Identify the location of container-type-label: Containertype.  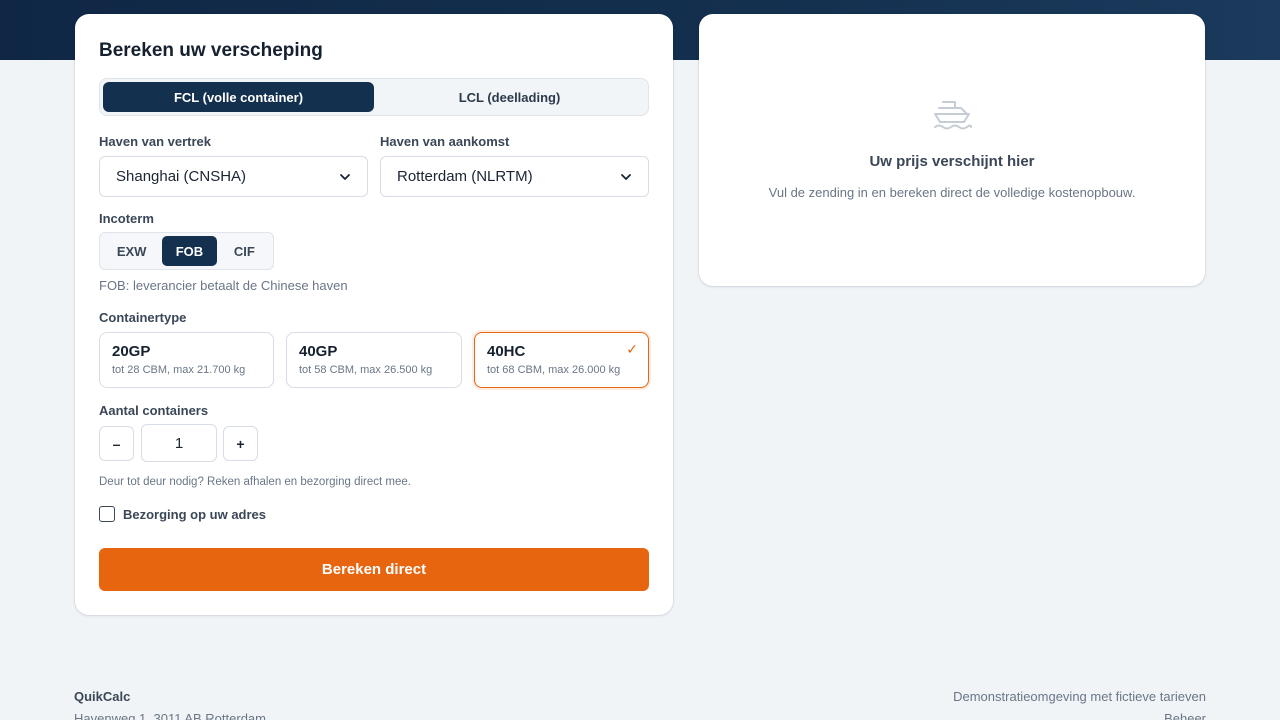
(143, 317).